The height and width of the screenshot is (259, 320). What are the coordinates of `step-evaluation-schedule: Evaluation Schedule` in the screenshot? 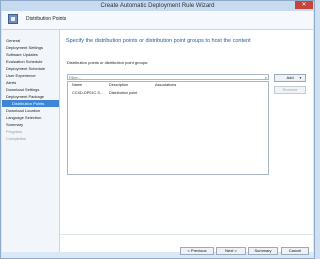 It's located at (30, 61).